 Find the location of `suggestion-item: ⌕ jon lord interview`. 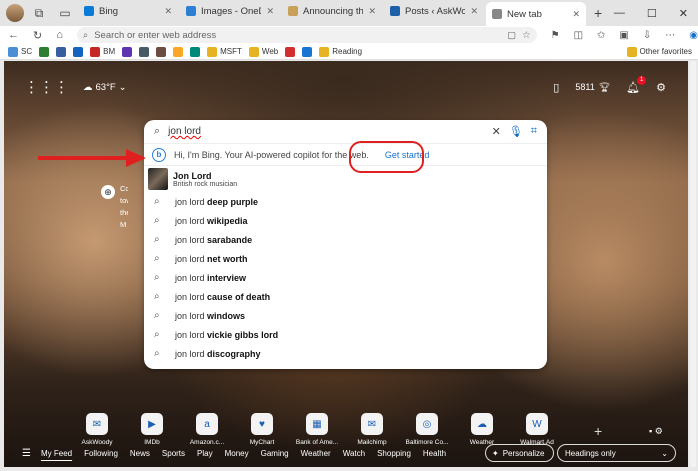

suggestion-item: ⌕ jon lord interview is located at coordinates (345, 277).